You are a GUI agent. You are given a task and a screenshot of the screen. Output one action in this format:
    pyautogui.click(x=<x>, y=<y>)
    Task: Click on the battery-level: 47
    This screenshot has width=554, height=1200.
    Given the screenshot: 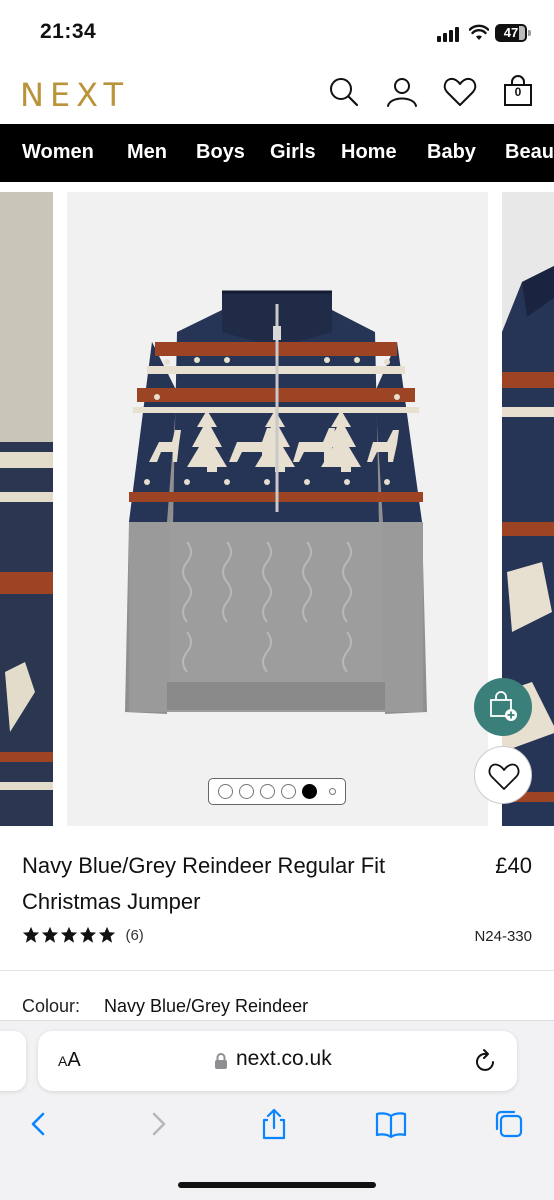 What is the action you would take?
    pyautogui.click(x=511, y=32)
    